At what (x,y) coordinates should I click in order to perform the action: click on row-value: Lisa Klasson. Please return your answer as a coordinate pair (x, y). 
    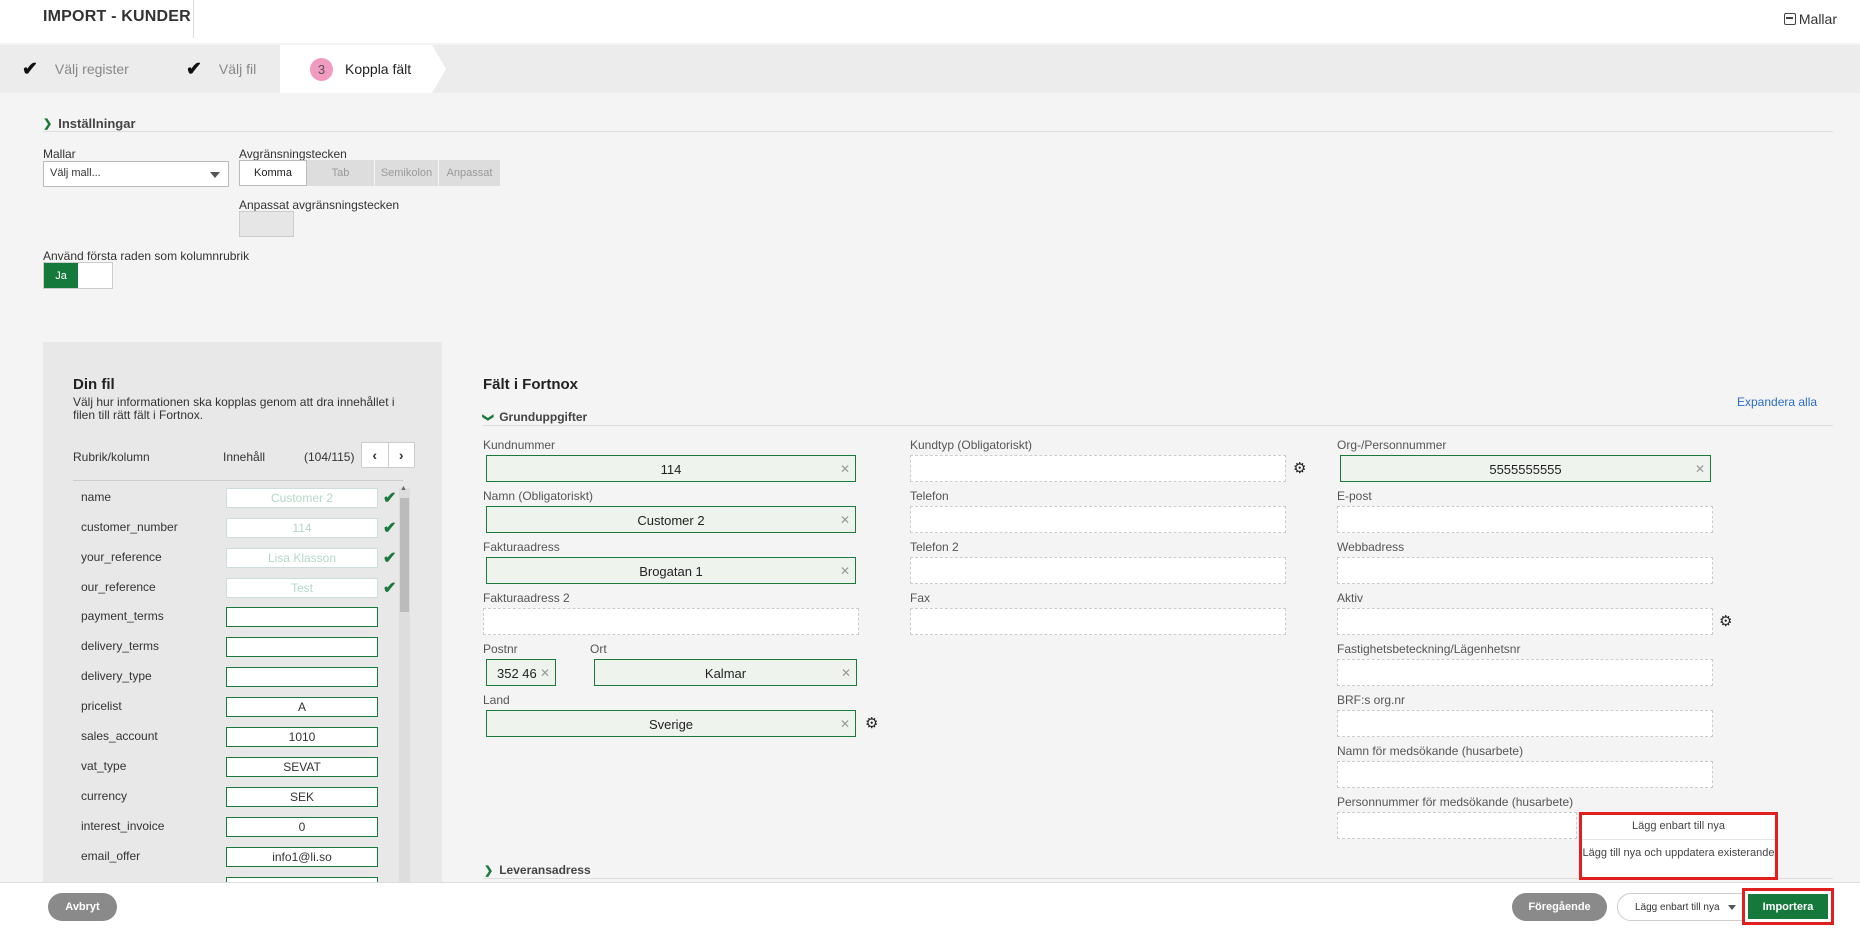
    Looking at the image, I should click on (302, 558).